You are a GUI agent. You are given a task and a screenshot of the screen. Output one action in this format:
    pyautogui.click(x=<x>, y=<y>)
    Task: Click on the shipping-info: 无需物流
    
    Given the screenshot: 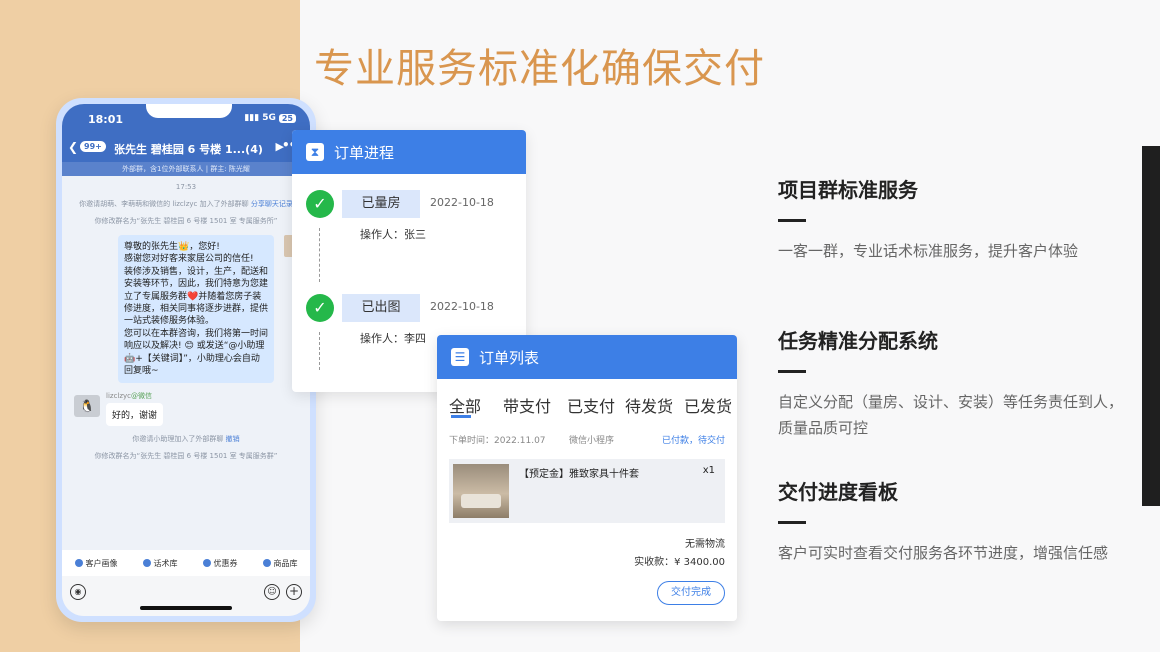 What is the action you would take?
    pyautogui.click(x=705, y=544)
    